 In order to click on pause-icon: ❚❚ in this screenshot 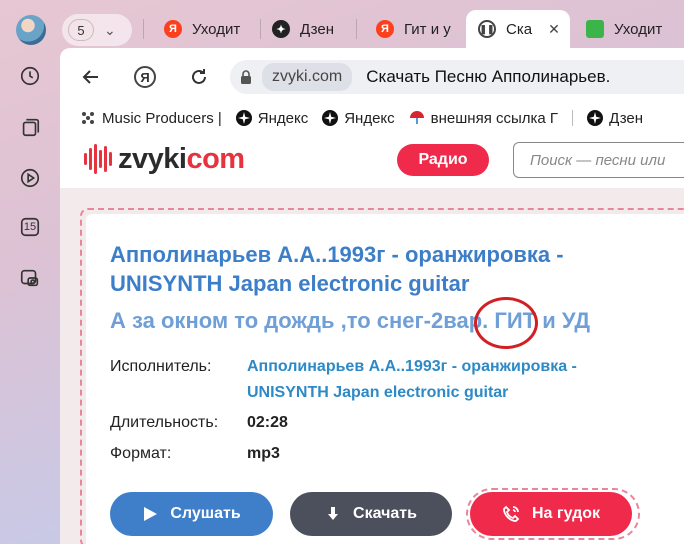, I will do `click(487, 29)`.